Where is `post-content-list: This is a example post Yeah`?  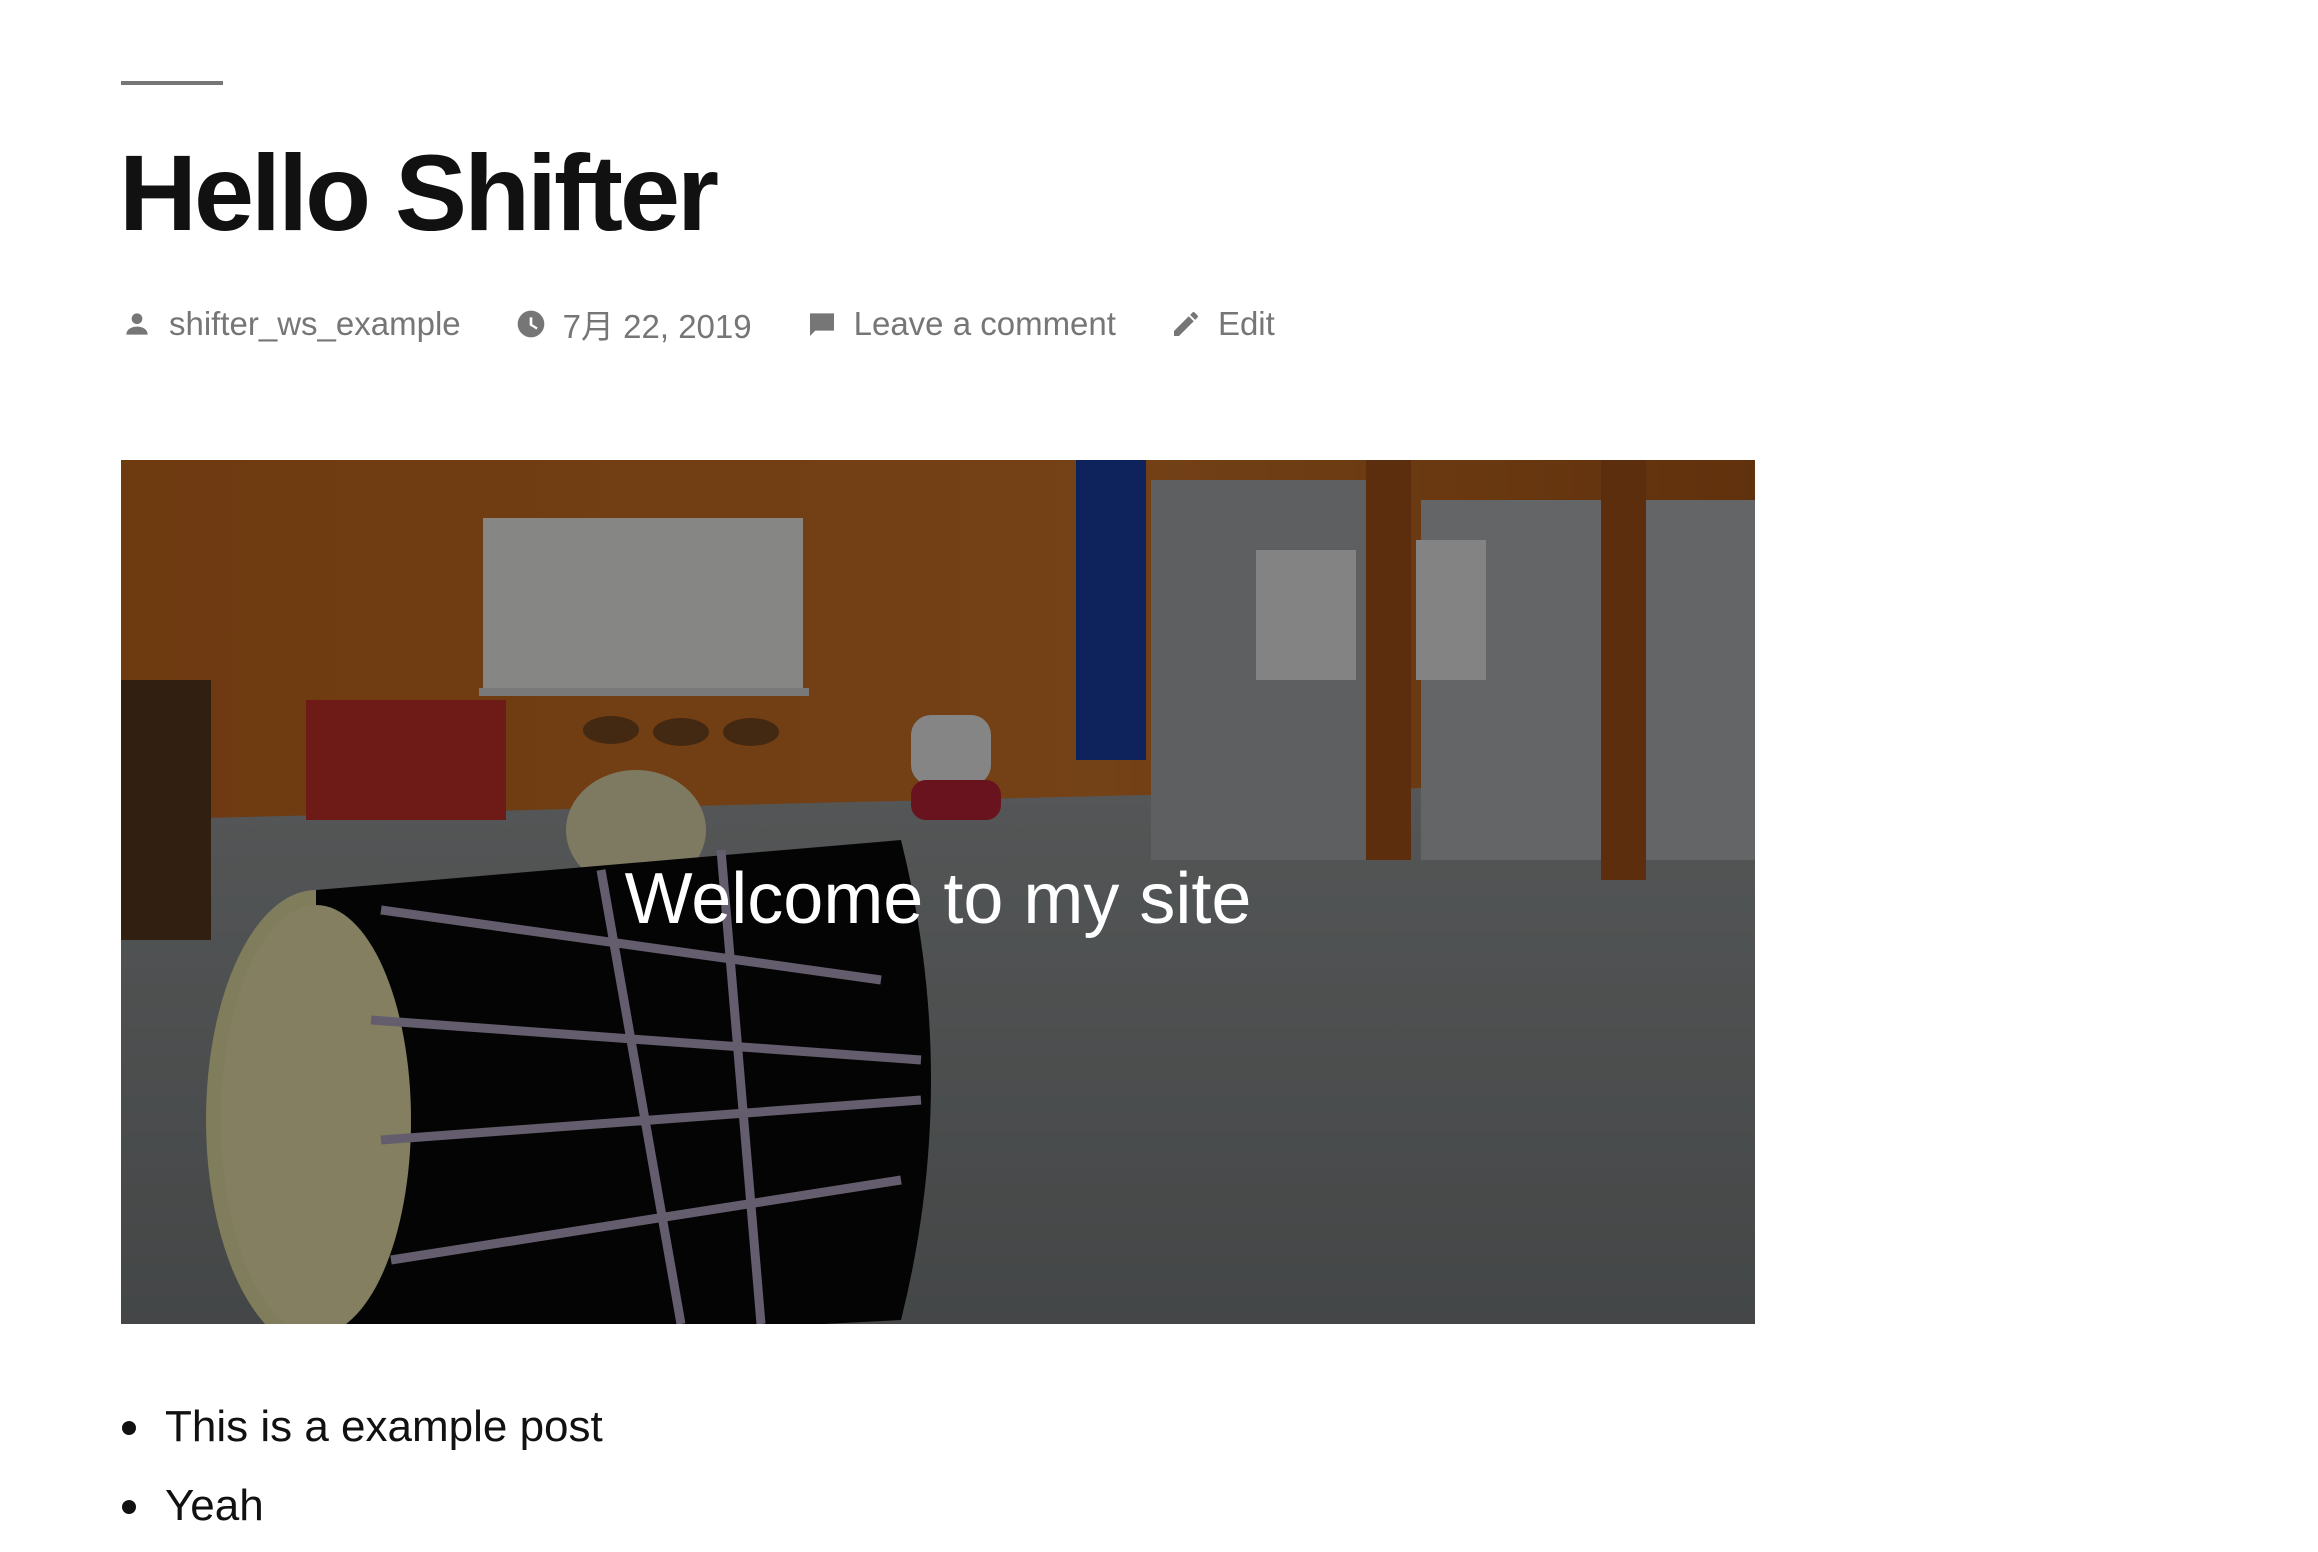 post-content-list: This is a example post Yeah is located at coordinates (361, 1473).